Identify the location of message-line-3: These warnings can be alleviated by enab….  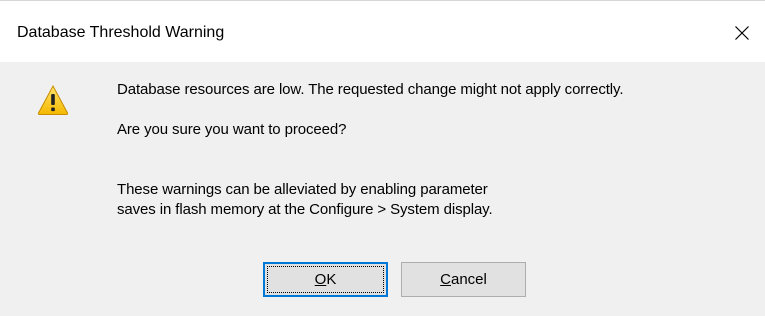
(302, 189).